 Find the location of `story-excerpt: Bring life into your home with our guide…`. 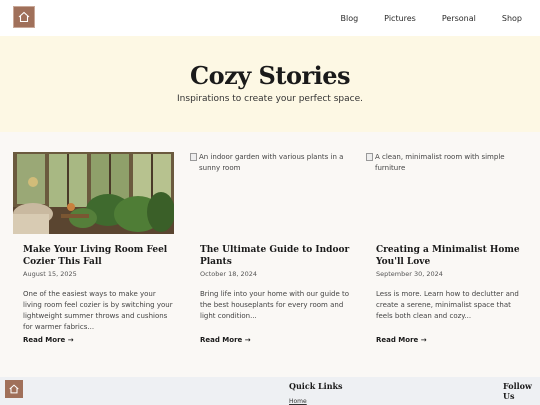

story-excerpt: Bring life into your home with our guide… is located at coordinates (275, 305).